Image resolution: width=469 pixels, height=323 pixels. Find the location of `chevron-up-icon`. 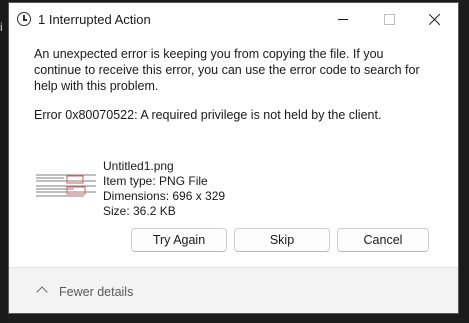

chevron-up-icon is located at coordinates (42, 292).